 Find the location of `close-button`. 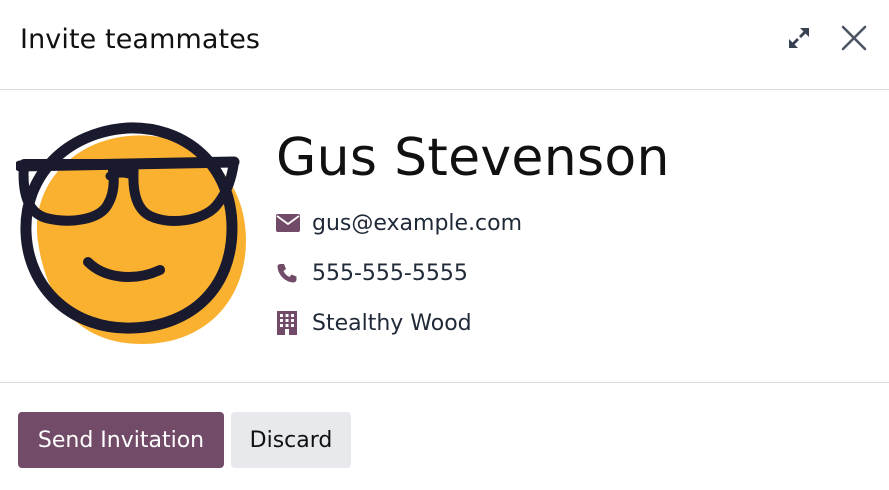

close-button is located at coordinates (854, 40).